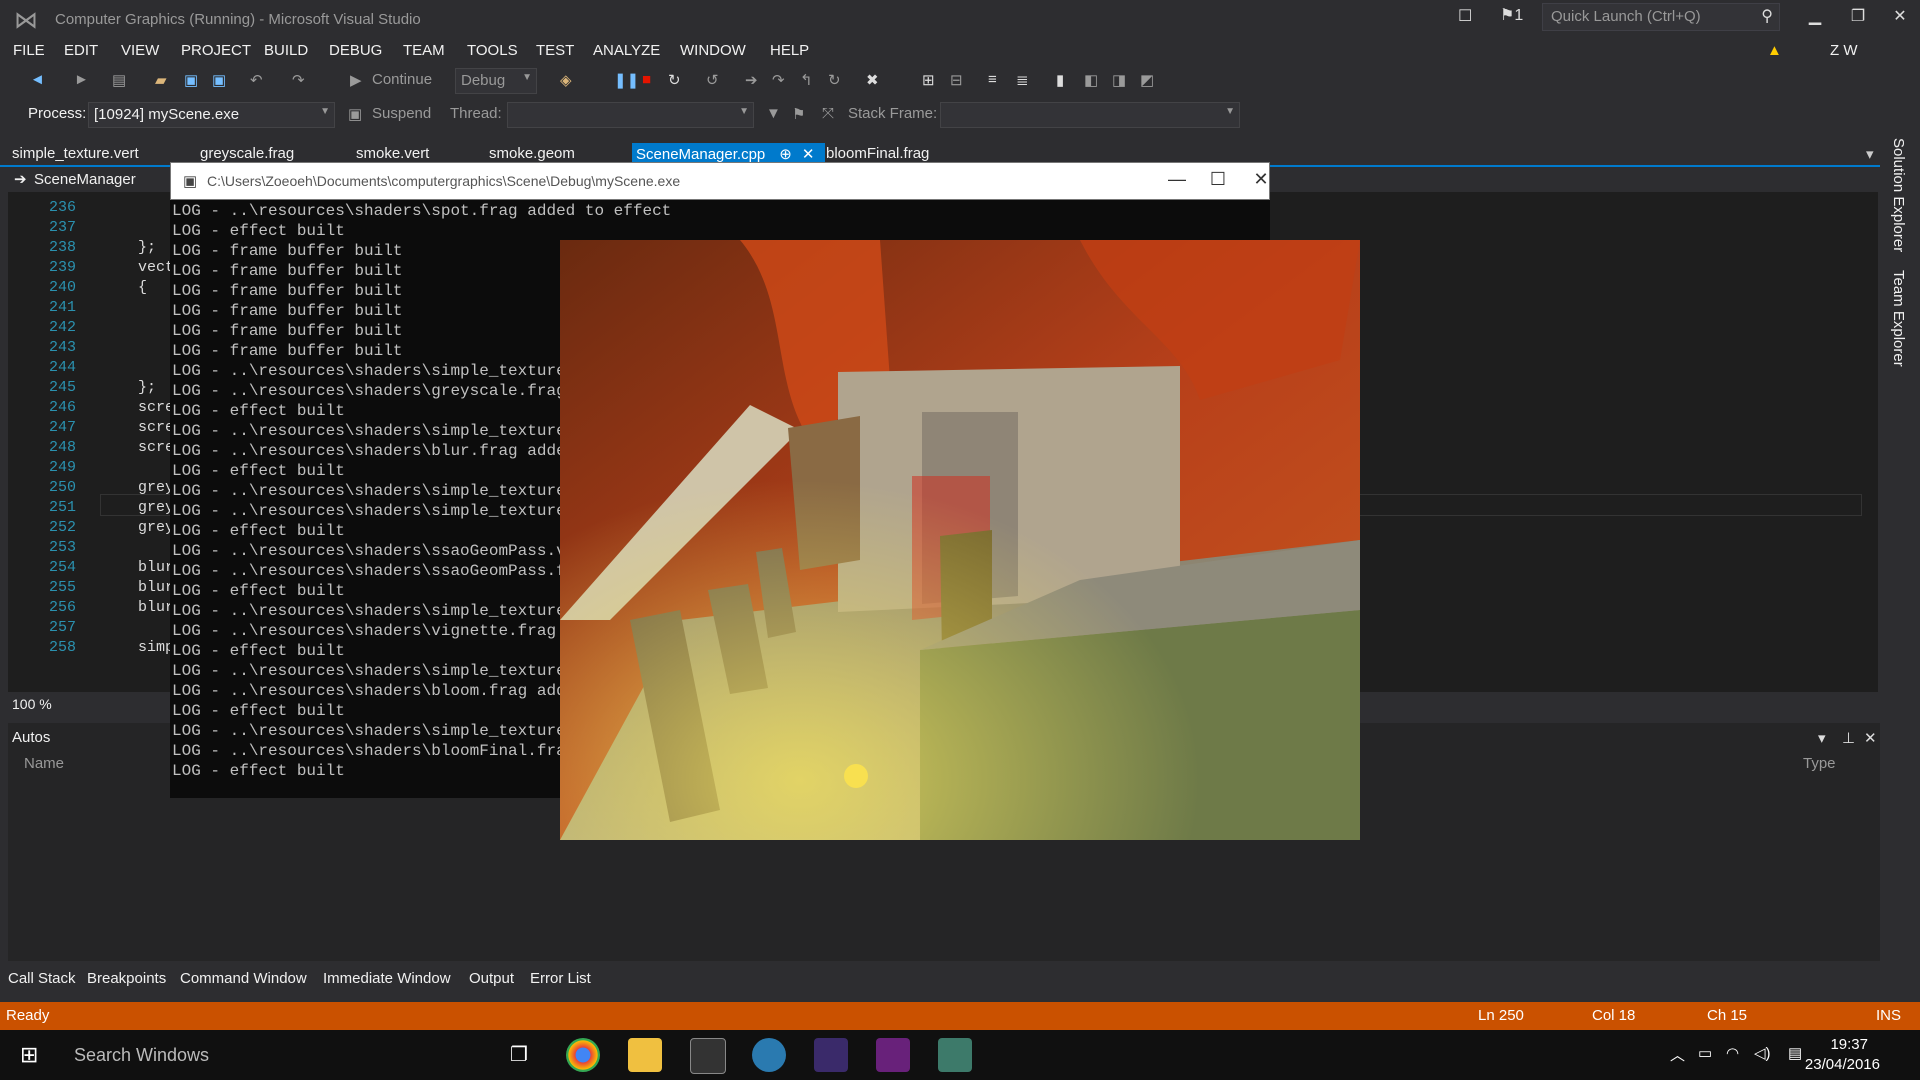 Image resolution: width=1920 pixels, height=1080 pixels. What do you see at coordinates (491, 978) in the screenshot?
I see `tab-output: Output` at bounding box center [491, 978].